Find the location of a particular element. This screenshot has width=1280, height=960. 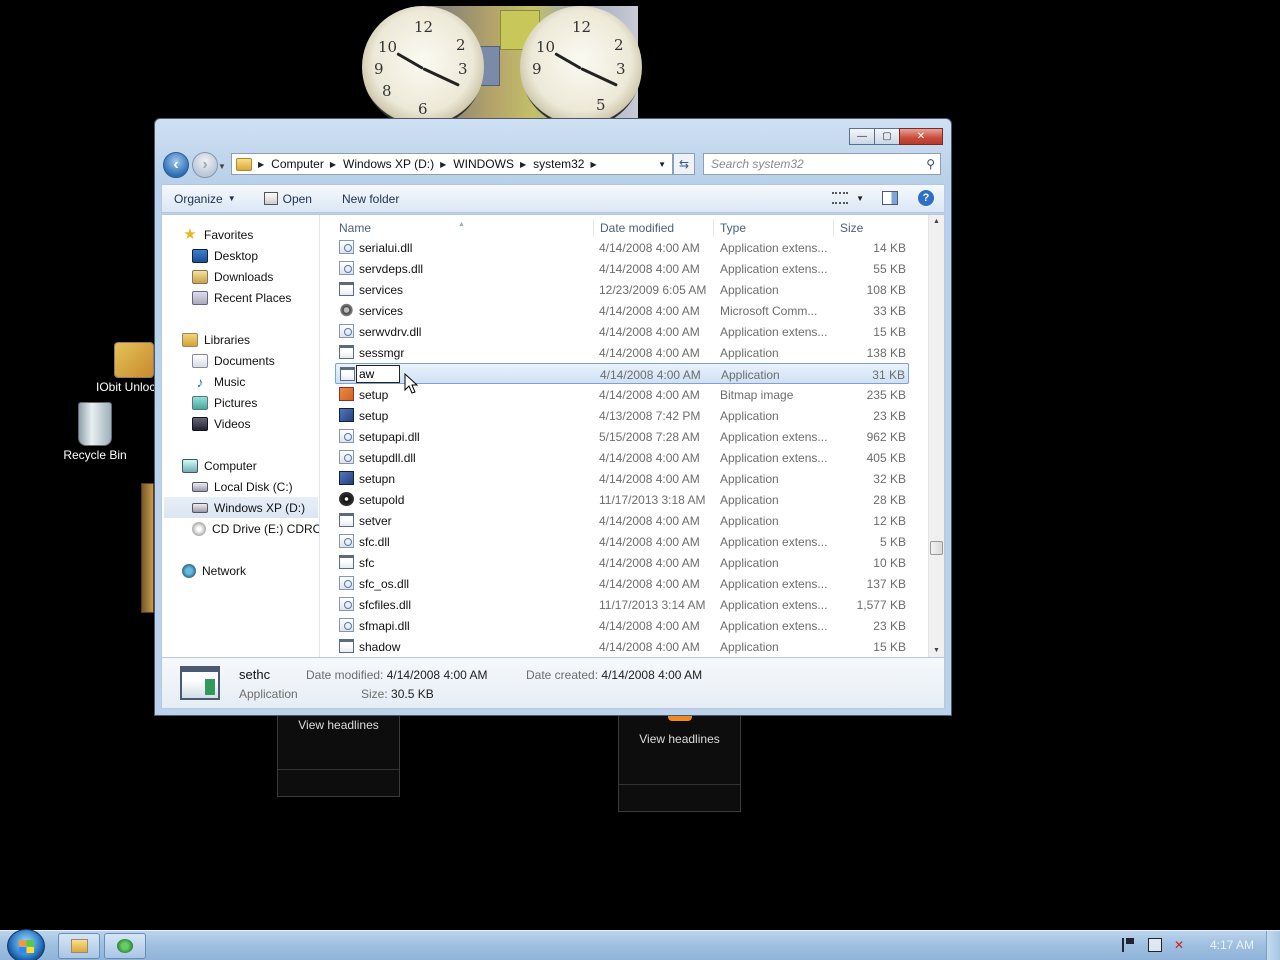

nav-cd-drive: CD Drive (E:) CDROM is located at coordinates (255, 528).